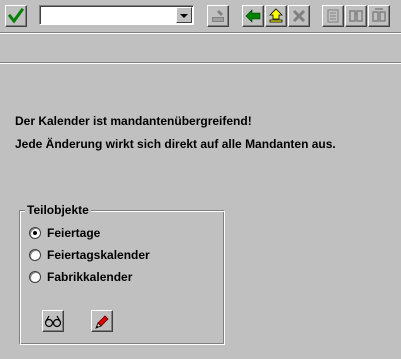  I want to click on find-button, so click(356, 16).